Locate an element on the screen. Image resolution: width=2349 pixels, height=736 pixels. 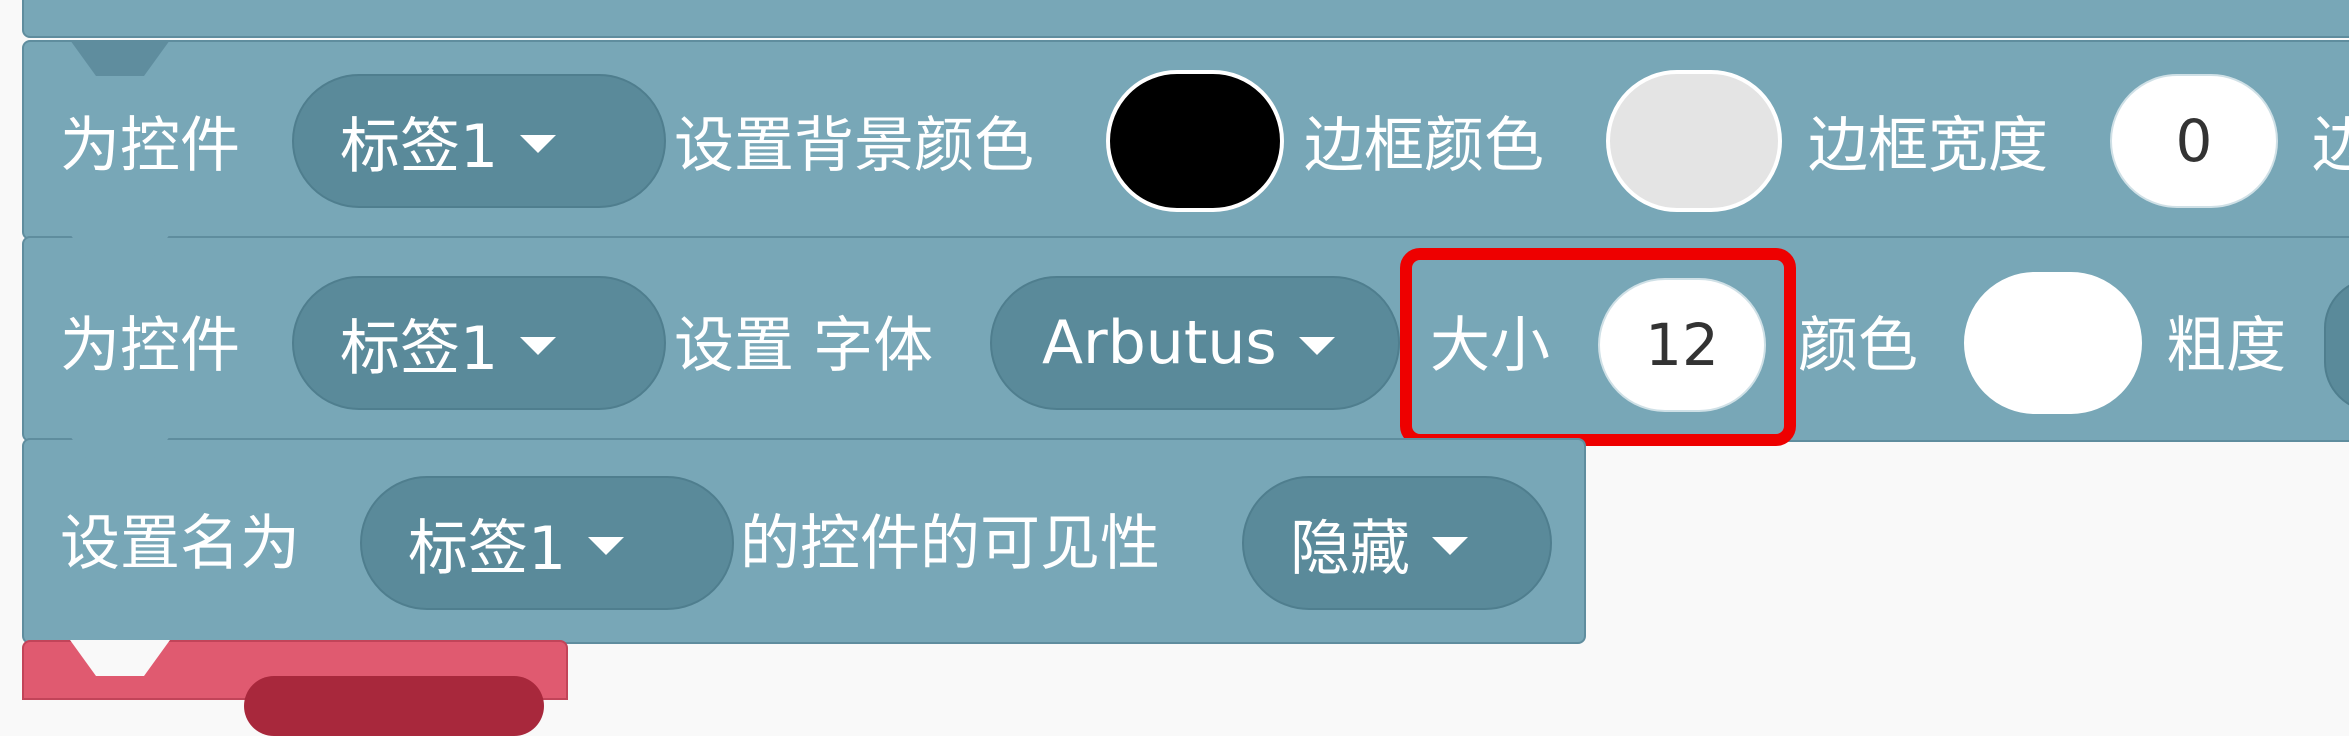
border-width-label: 边框宽度 is located at coordinates (1928, 146).